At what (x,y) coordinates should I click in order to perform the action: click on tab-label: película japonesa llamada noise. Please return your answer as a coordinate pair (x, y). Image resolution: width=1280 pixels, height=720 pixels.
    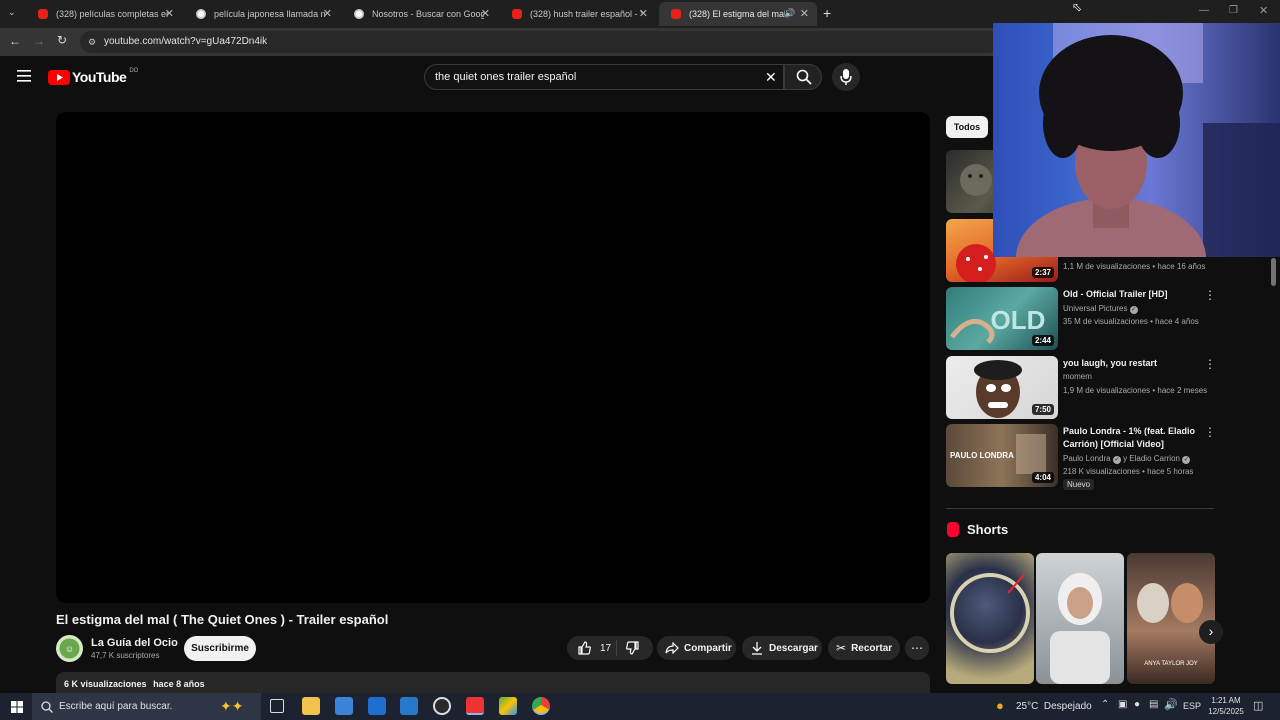
    Looking at the image, I should click on (270, 14).